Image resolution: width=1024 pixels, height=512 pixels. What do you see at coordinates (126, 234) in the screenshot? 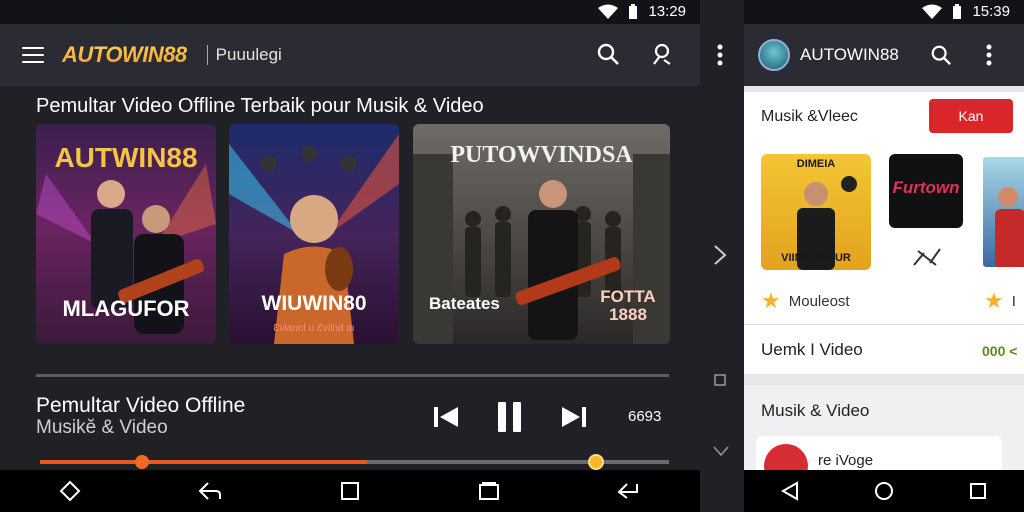
I see `video-card: AUTWIN88 MLAGUFOR` at bounding box center [126, 234].